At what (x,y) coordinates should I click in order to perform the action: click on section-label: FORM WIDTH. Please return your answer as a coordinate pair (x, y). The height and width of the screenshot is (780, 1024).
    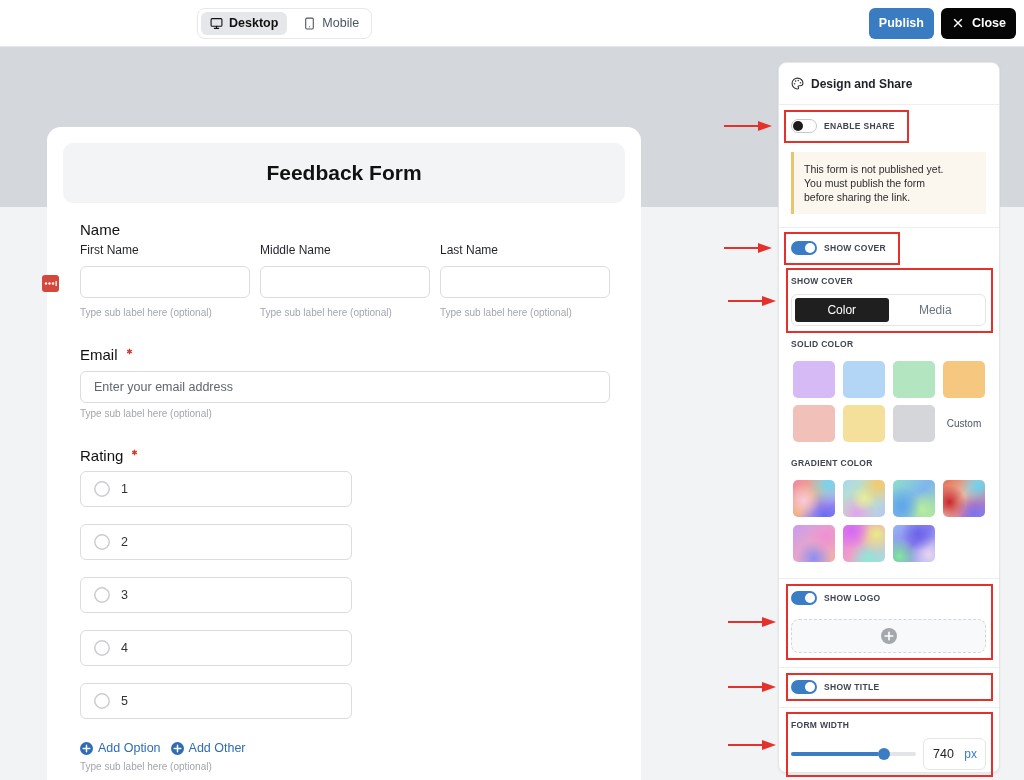
    Looking at the image, I should click on (821, 725).